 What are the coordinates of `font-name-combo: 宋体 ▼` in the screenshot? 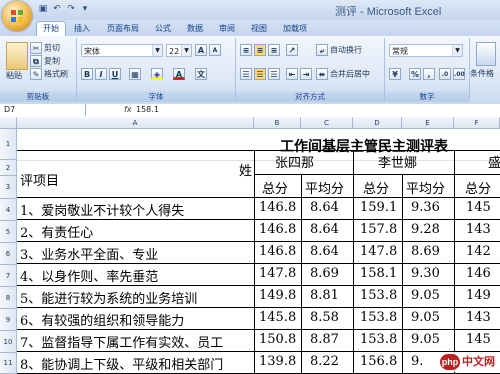 It's located at (122, 50).